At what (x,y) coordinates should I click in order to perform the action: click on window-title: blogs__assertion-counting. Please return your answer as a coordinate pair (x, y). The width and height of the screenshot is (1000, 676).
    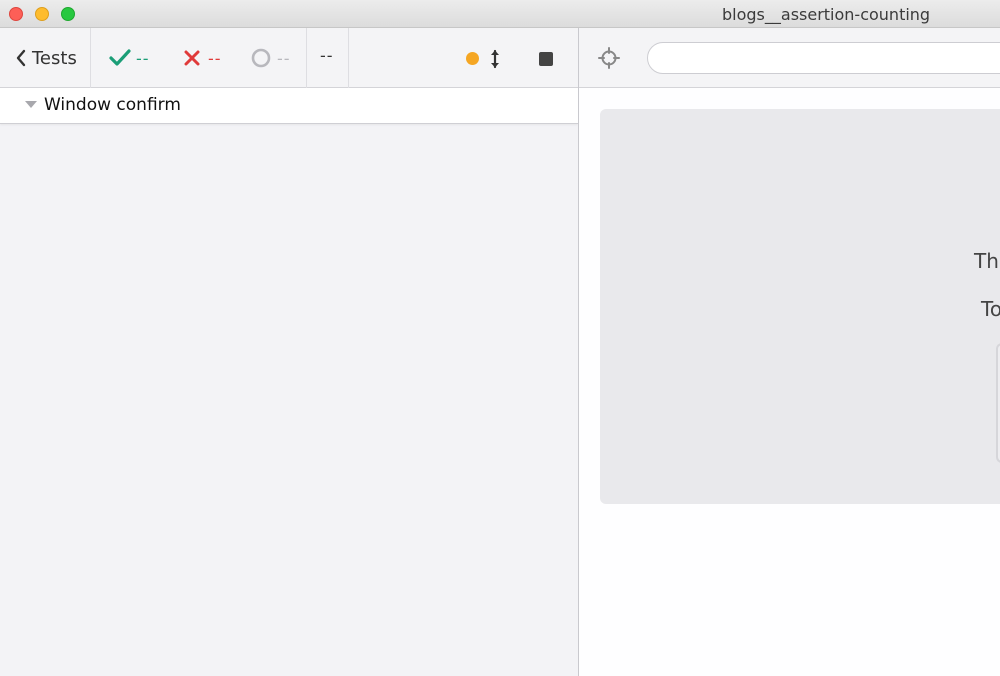
    Looking at the image, I should click on (826, 14).